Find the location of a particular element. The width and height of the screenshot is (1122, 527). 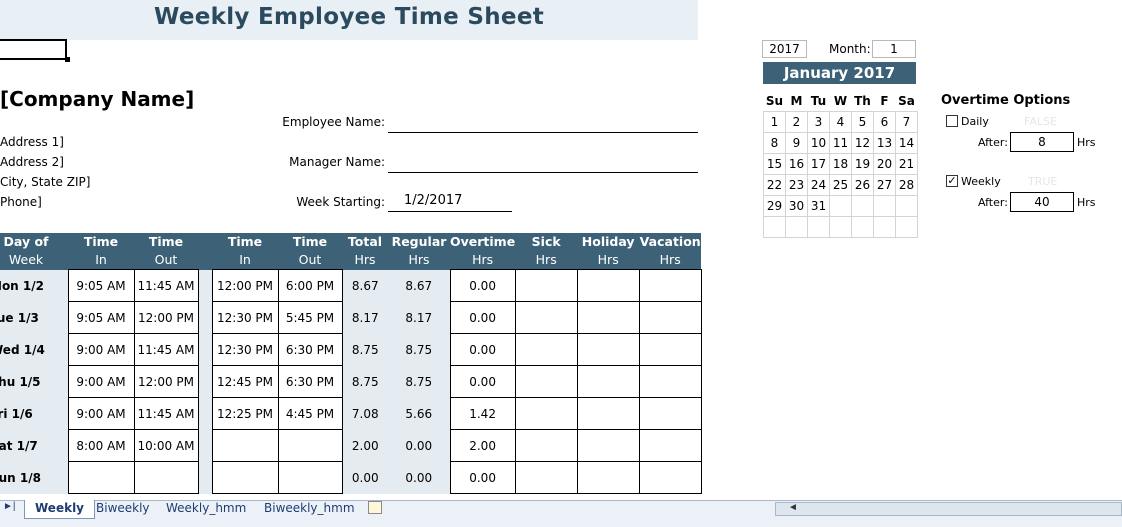

calendar-day-cell: 22 is located at coordinates (774, 185).